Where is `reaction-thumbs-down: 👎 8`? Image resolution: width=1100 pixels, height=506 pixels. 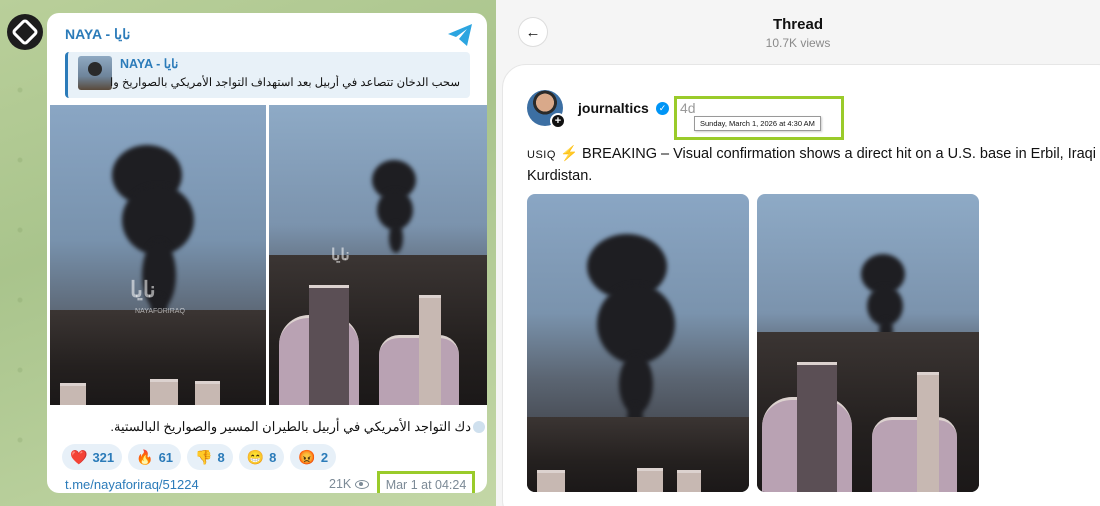 reaction-thumbs-down: 👎 8 is located at coordinates (210, 457).